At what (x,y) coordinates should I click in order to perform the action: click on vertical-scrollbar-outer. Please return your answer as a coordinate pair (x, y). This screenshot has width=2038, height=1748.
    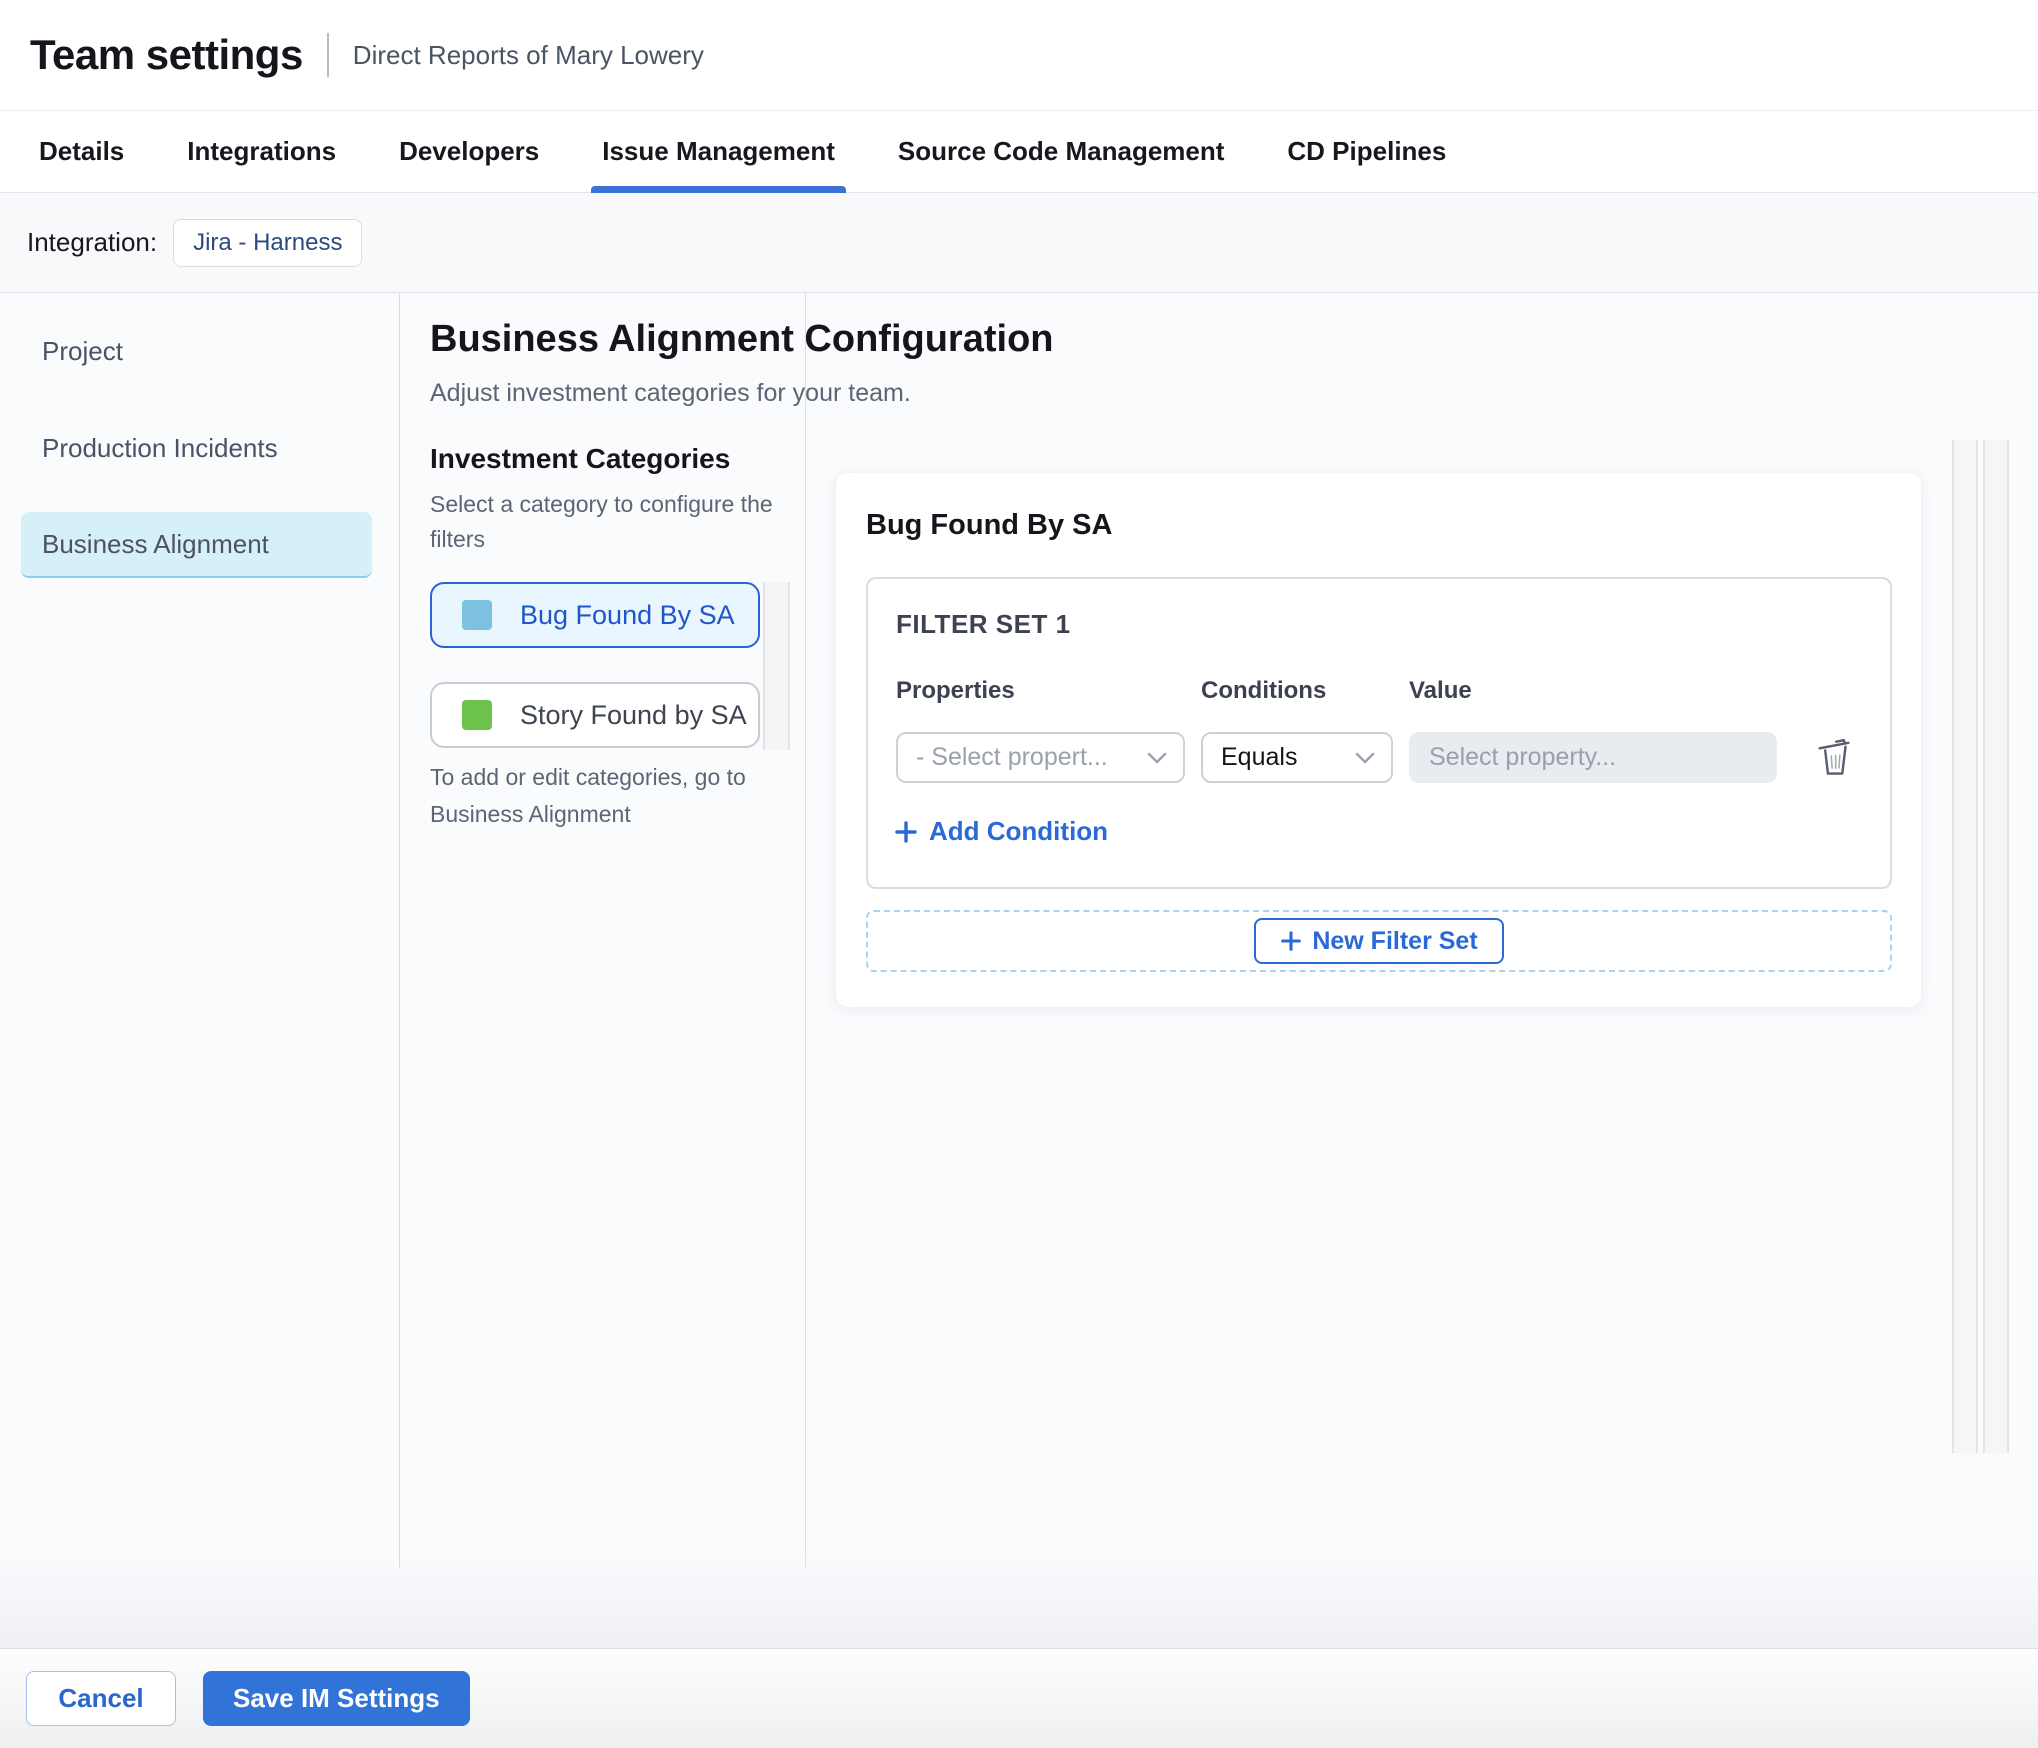
    Looking at the image, I should click on (1965, 946).